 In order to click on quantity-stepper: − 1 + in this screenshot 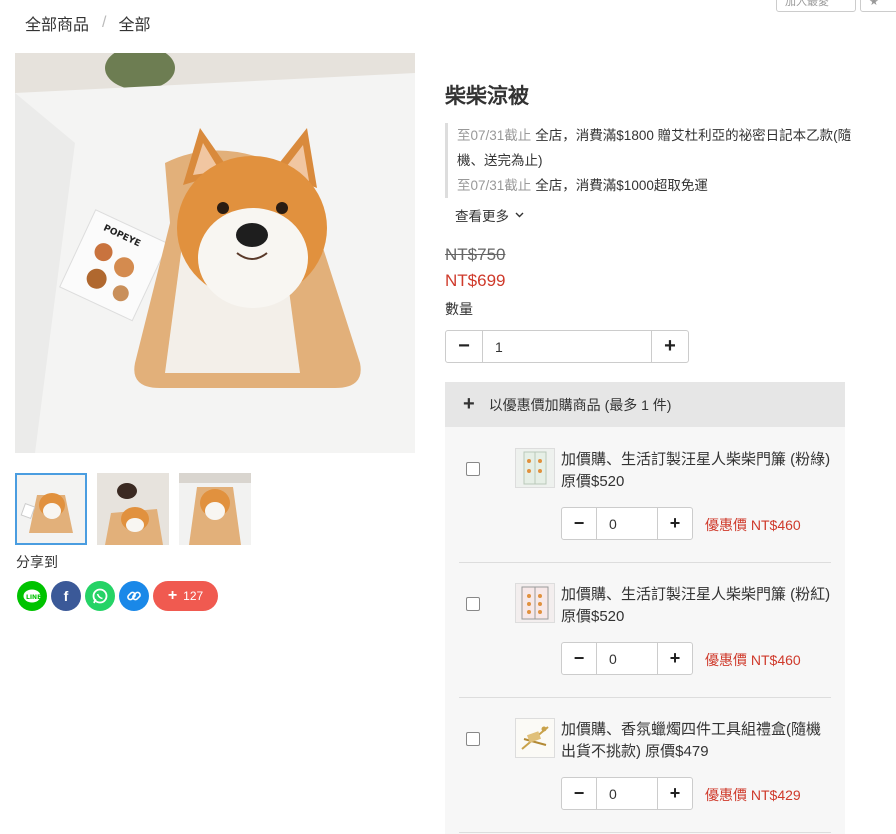, I will do `click(567, 346)`.